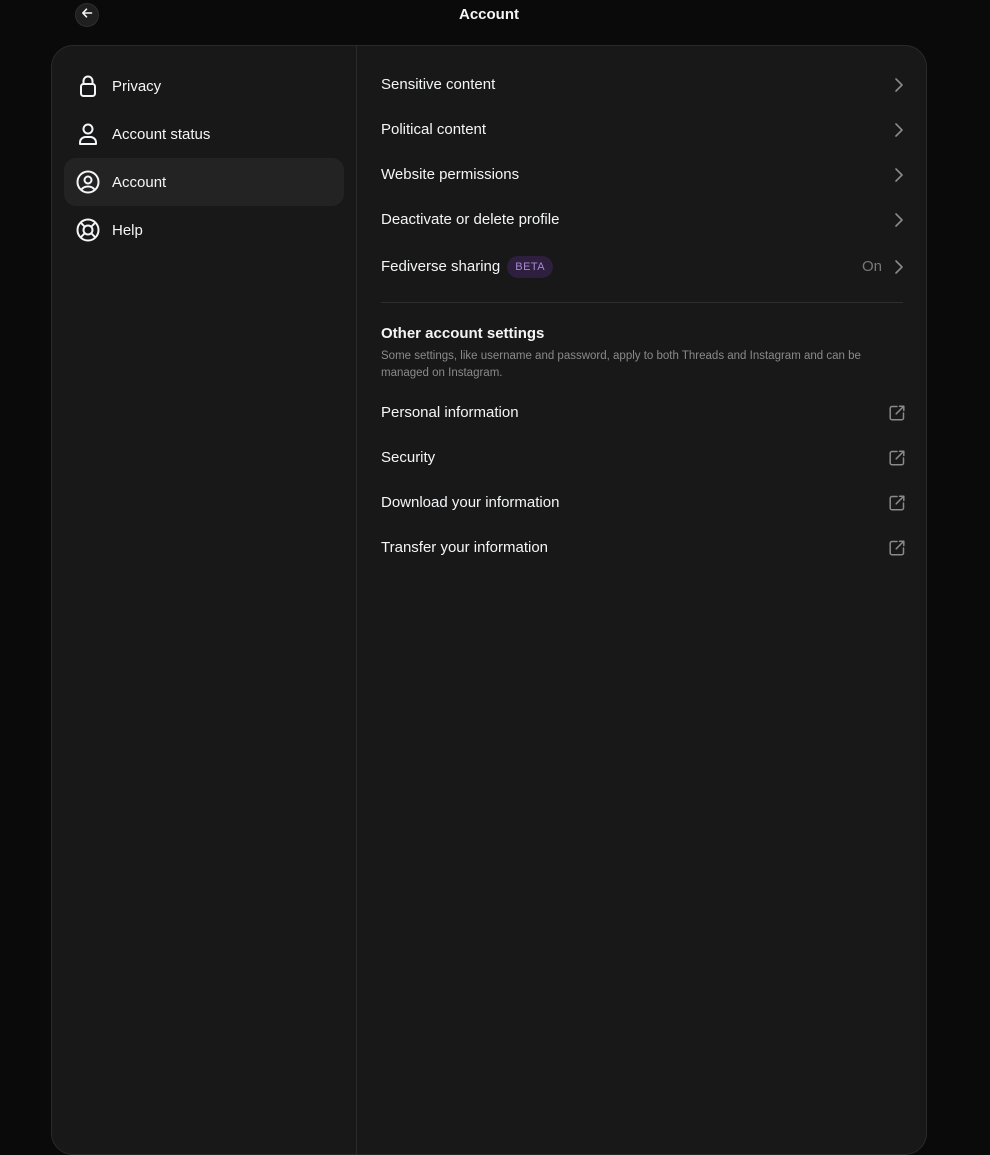 This screenshot has height=1155, width=990. I want to click on top-bar: Account, so click(495, 17).